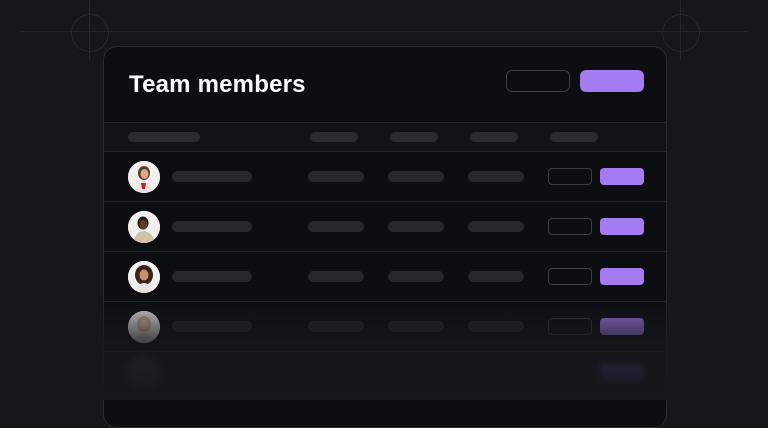 Image resolution: width=768 pixels, height=428 pixels. What do you see at coordinates (385, 84) in the screenshot?
I see `card-header: Team members` at bounding box center [385, 84].